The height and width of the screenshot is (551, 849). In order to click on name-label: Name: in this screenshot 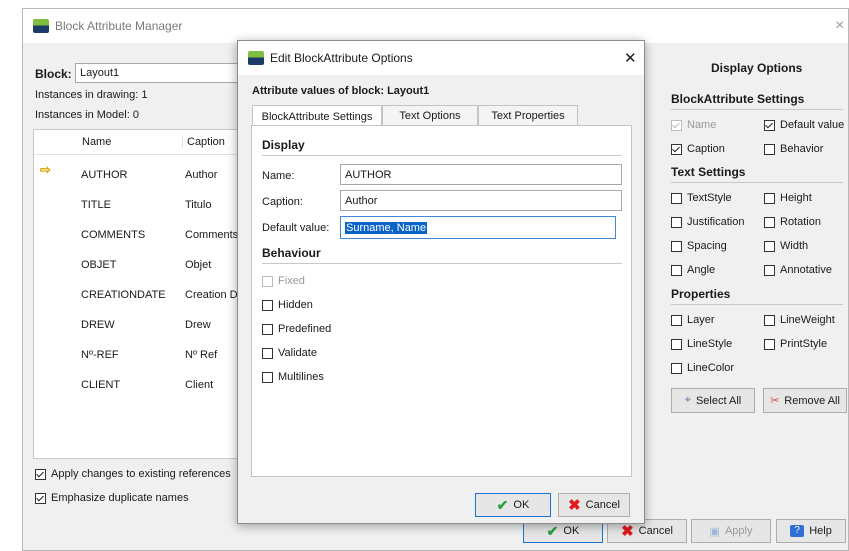, I will do `click(278, 176)`.